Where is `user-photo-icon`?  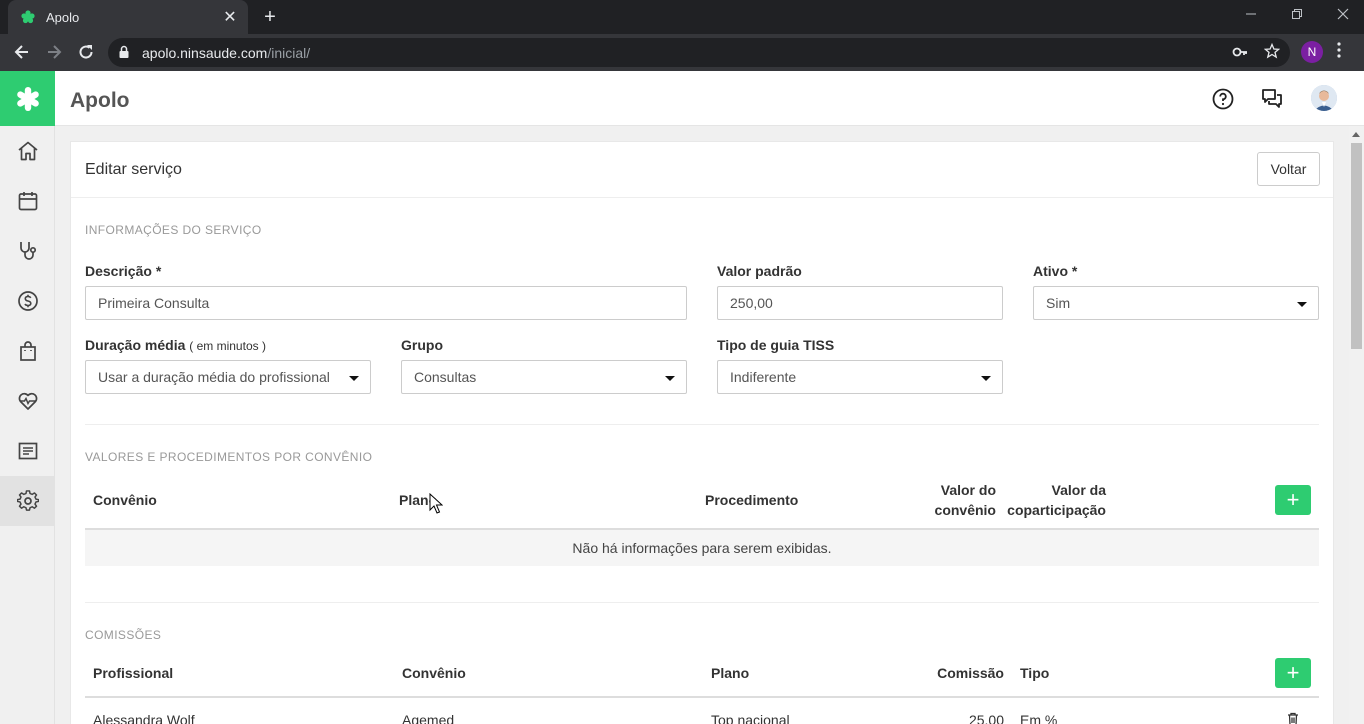 user-photo-icon is located at coordinates (1324, 98).